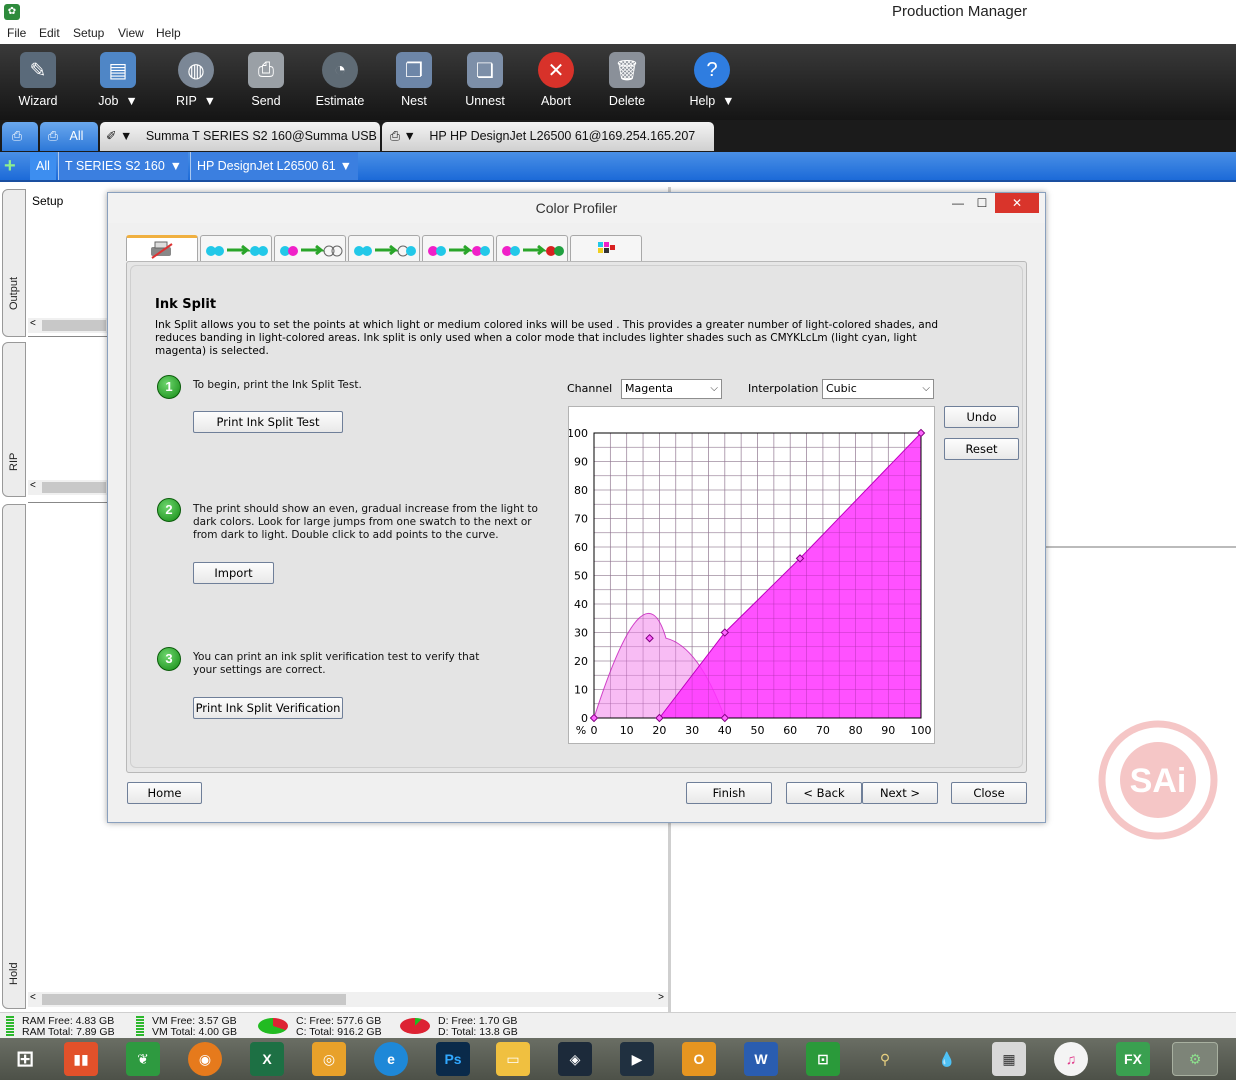 This screenshot has height=1080, width=1236. What do you see at coordinates (25, 1059) in the screenshot?
I see `start-icon: ⊞` at bounding box center [25, 1059].